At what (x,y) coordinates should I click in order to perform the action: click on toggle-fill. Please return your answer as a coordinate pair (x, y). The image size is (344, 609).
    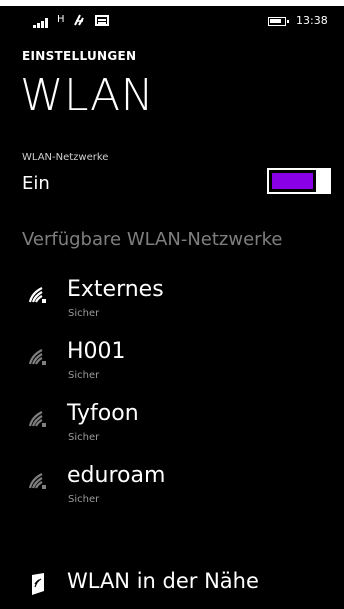
    Looking at the image, I should click on (292, 181).